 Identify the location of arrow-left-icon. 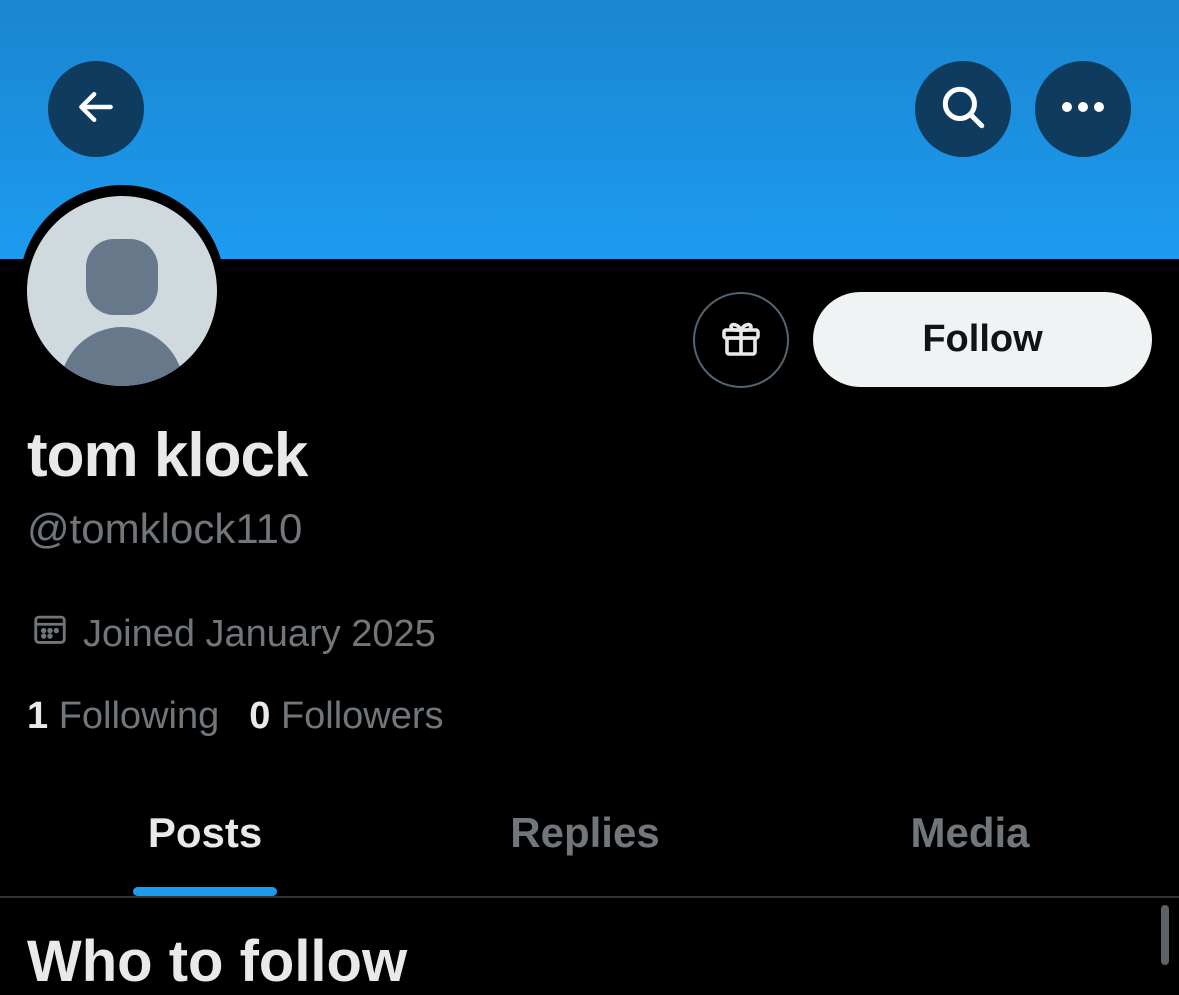
(96, 109).